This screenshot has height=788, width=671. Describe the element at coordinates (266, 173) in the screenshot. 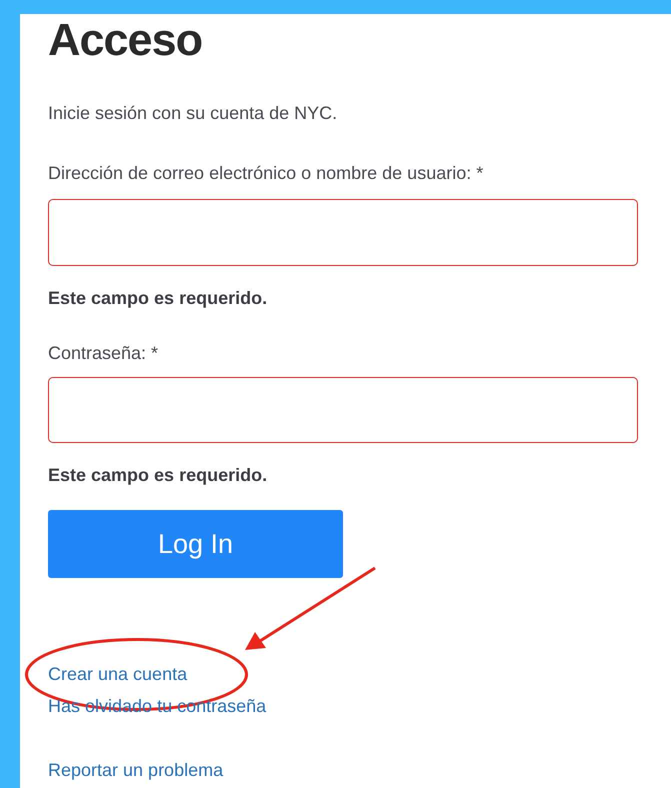

I see `field-label: Dirección de correo electrónico o nombre de usuario: *` at that location.